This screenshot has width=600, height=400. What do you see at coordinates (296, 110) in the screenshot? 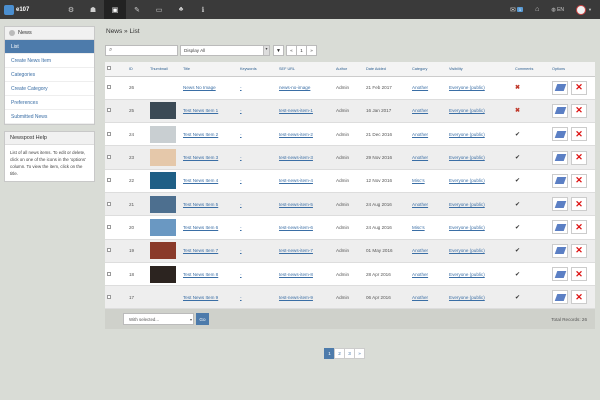
I see `sef-url-link: test-news-item-1` at bounding box center [296, 110].